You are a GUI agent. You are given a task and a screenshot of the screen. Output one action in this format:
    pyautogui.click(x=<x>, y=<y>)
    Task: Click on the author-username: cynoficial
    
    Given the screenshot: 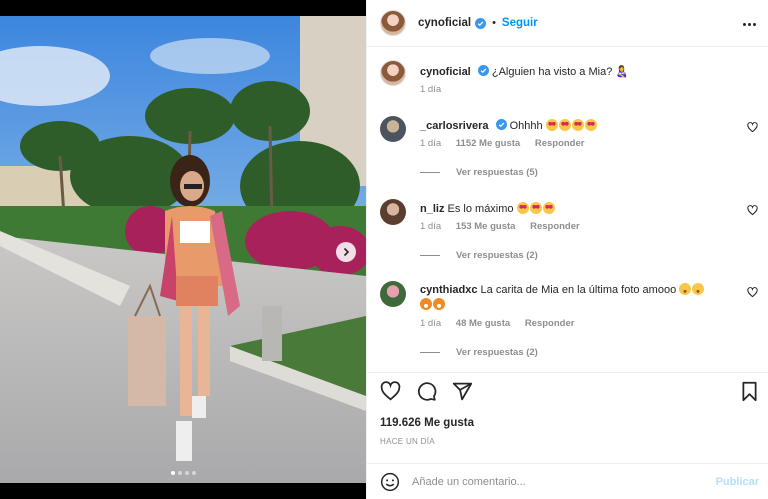 What is the action you would take?
    pyautogui.click(x=444, y=23)
    